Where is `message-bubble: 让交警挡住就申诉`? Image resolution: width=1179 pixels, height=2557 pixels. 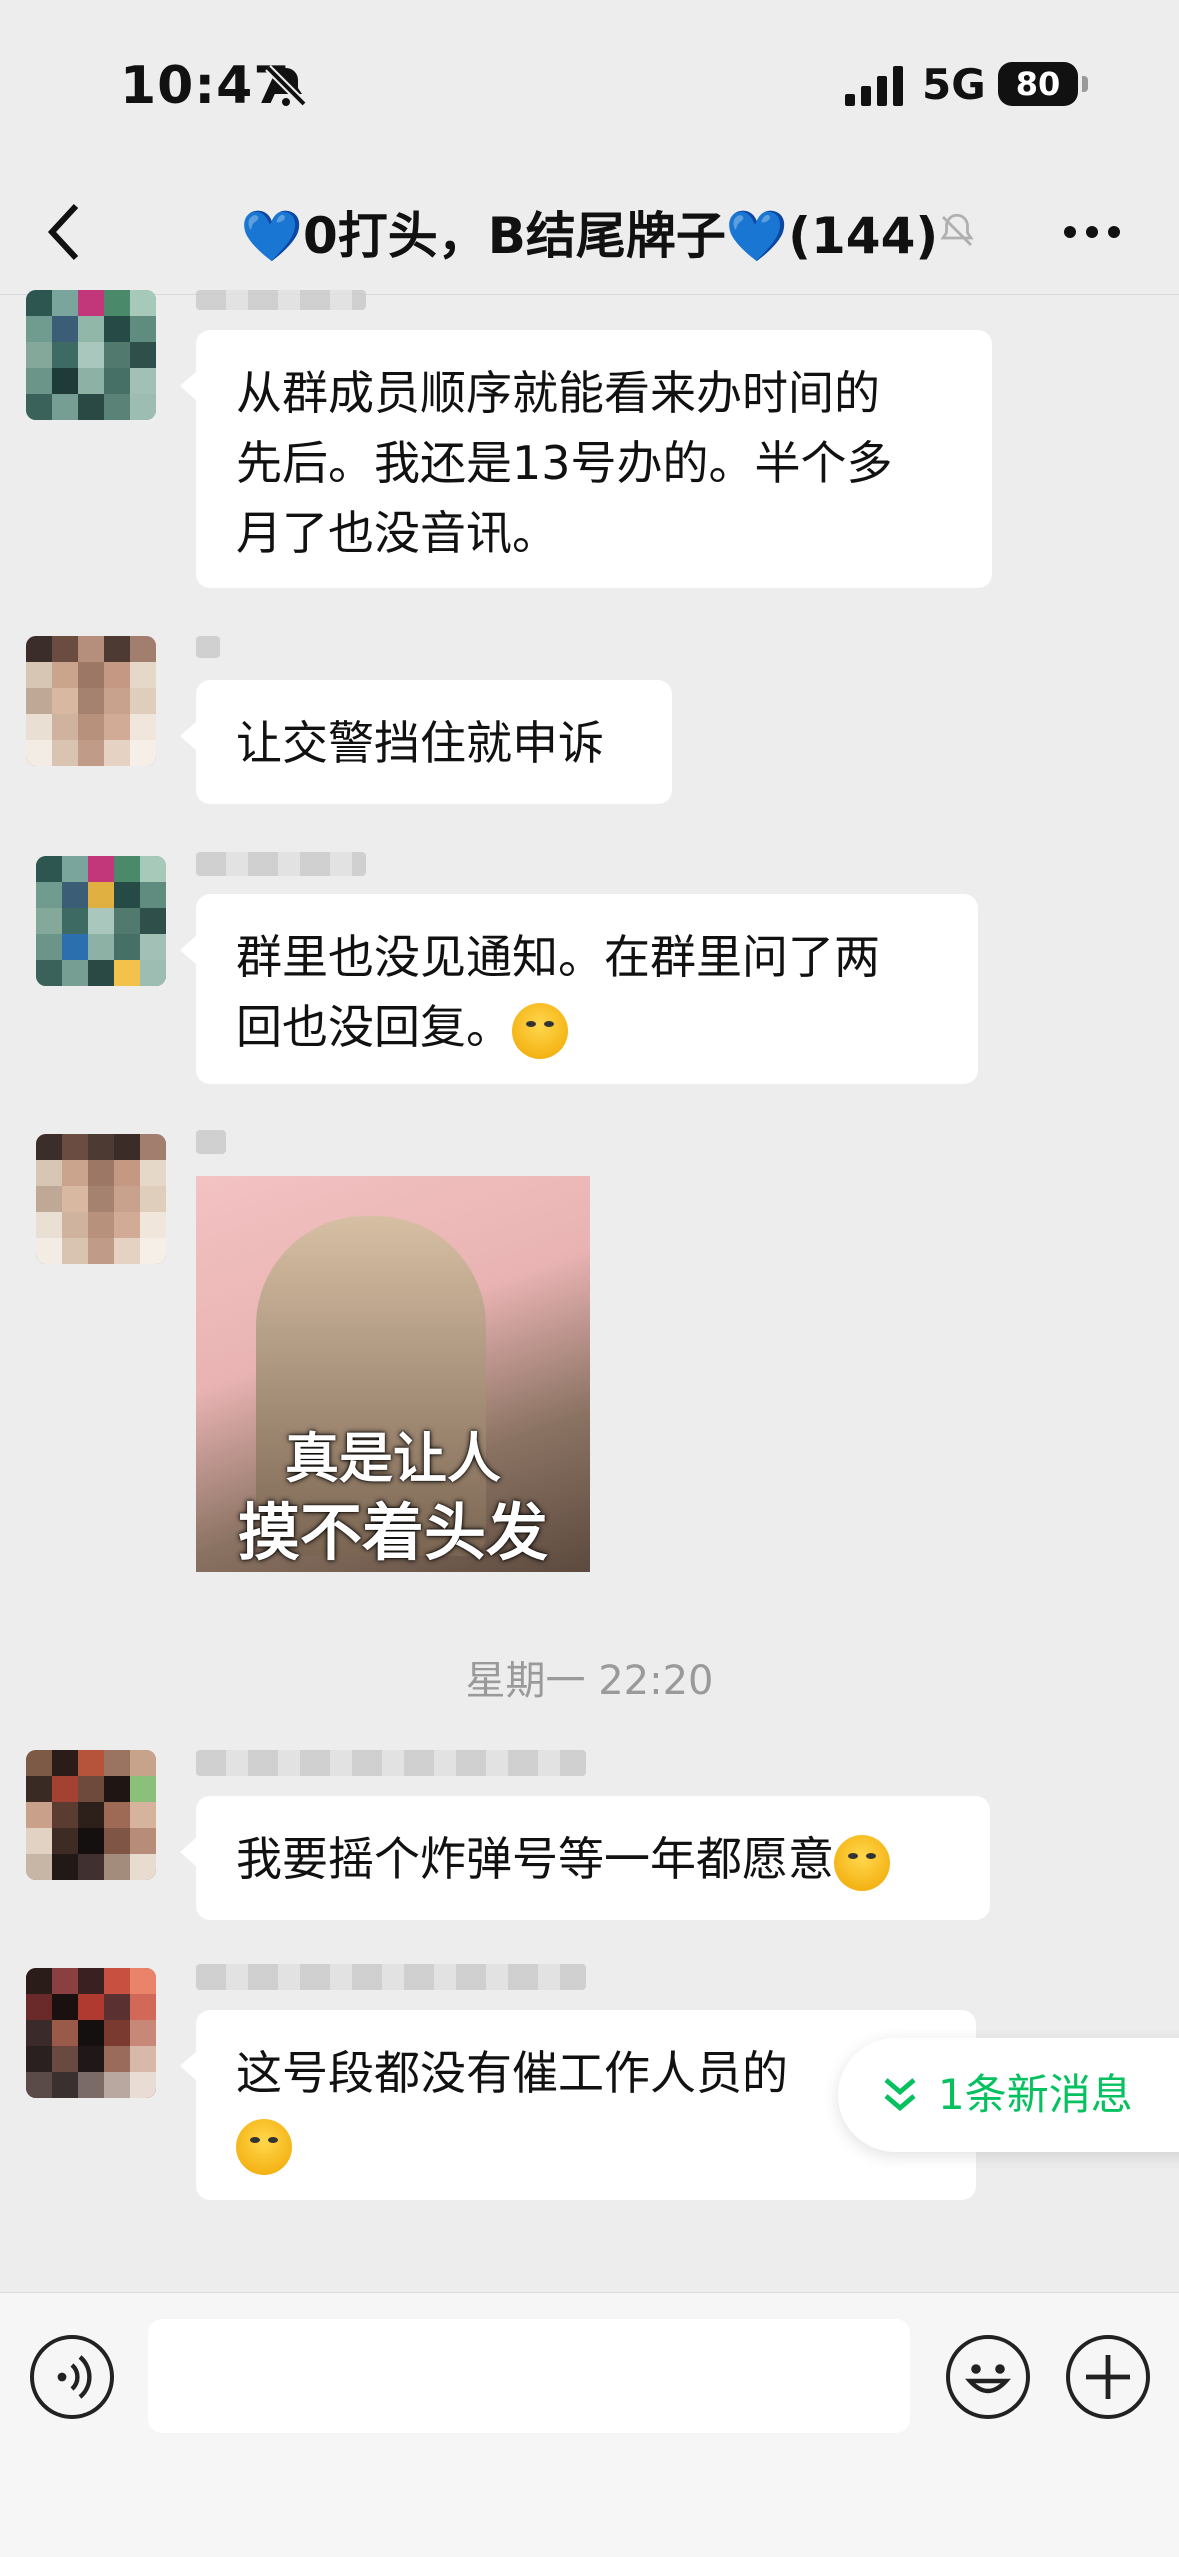
message-bubble: 让交警挡住就申诉 is located at coordinates (426, 742).